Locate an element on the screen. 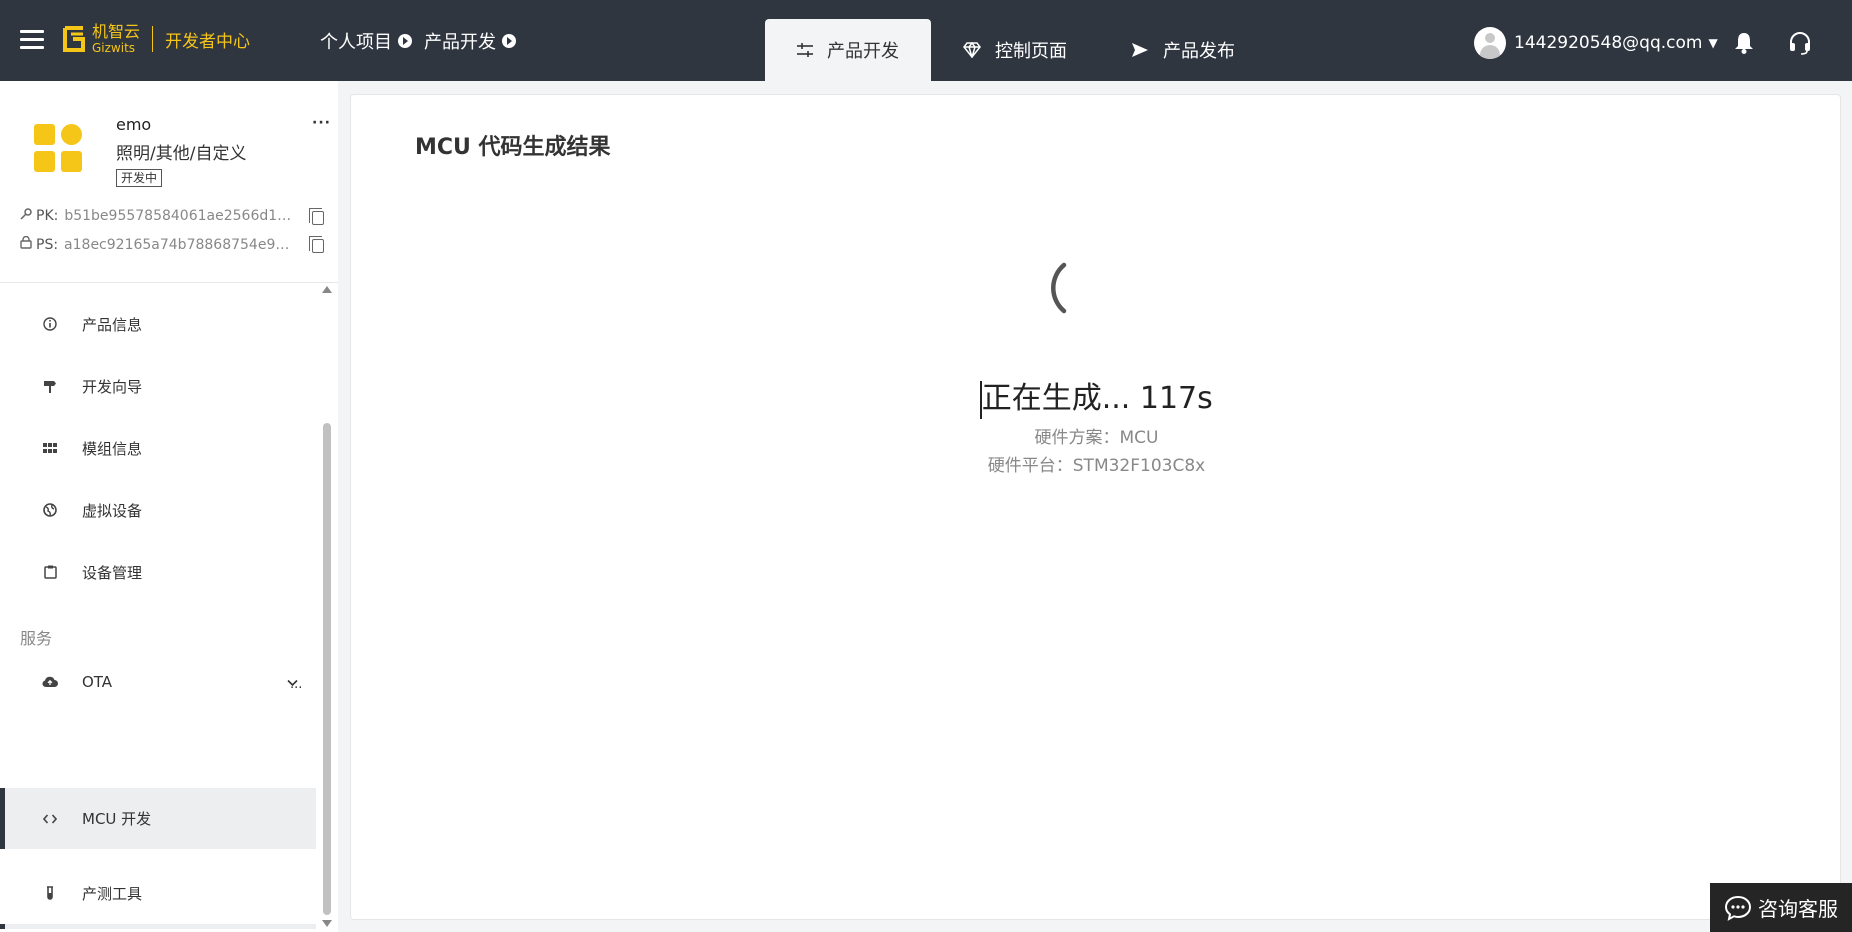 This screenshot has height=932, width=1852. sidebar-item-label: OTA is located at coordinates (97, 682).